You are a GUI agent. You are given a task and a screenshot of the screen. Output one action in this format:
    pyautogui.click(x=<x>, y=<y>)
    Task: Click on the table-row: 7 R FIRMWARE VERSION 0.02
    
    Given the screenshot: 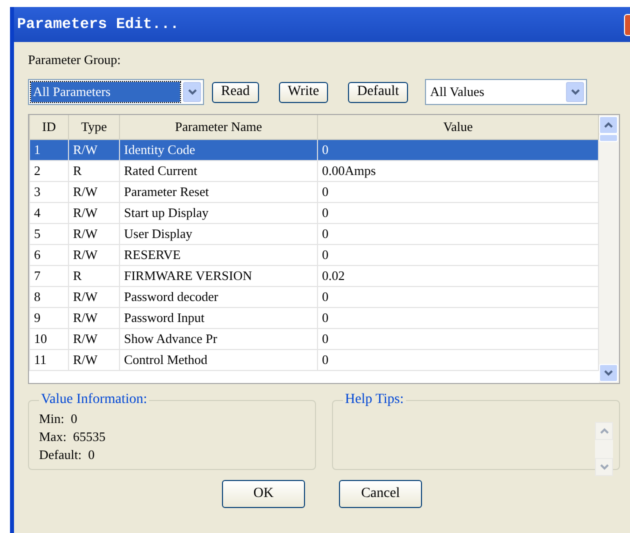 What is the action you would take?
    pyautogui.click(x=314, y=276)
    